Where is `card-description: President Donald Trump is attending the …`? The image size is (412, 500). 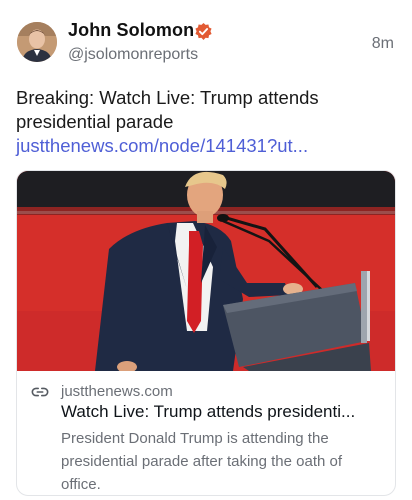 card-description: President Donald Trump is attending the … is located at coordinates (202, 461).